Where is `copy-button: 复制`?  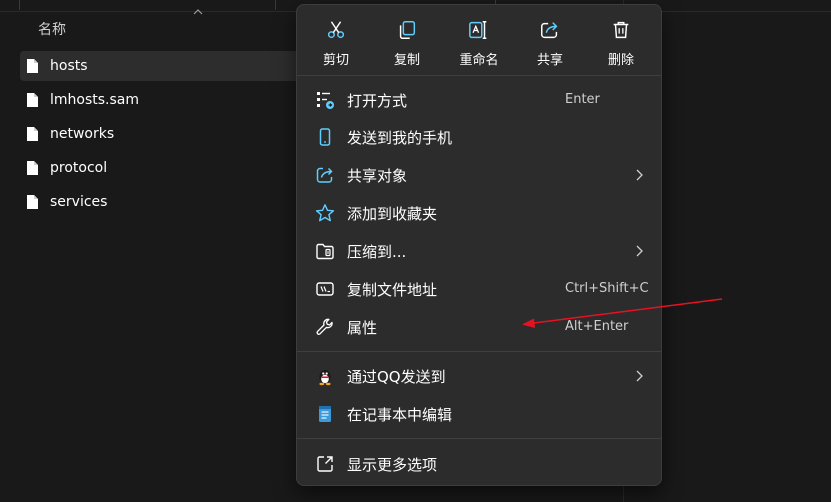 copy-button: 复制 is located at coordinates (407, 43).